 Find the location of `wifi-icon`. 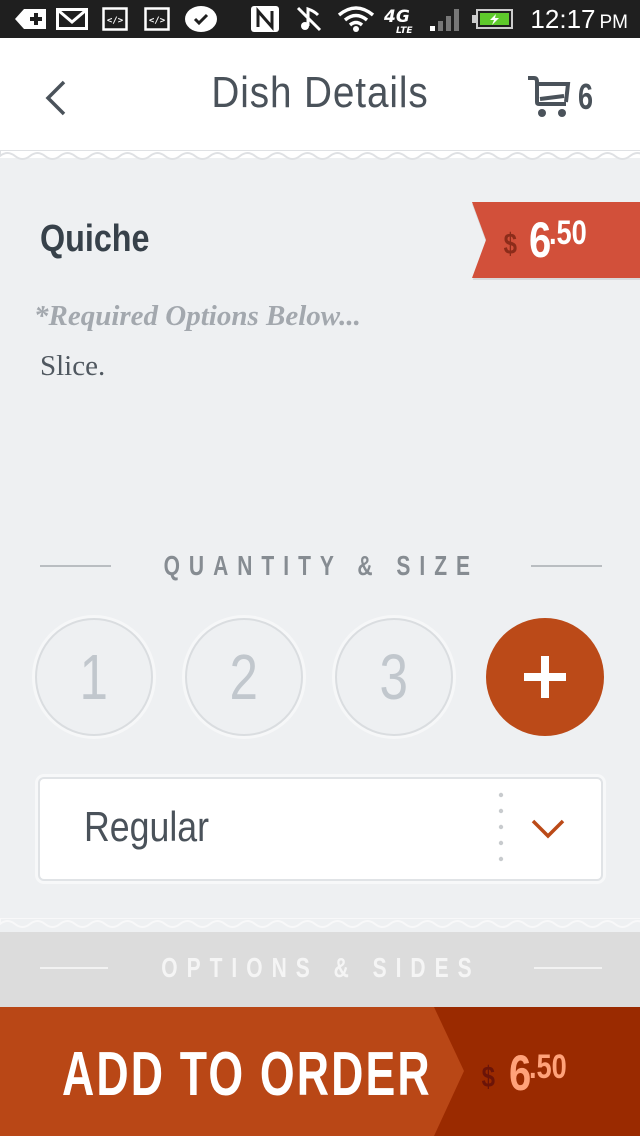

wifi-icon is located at coordinates (356, 19).